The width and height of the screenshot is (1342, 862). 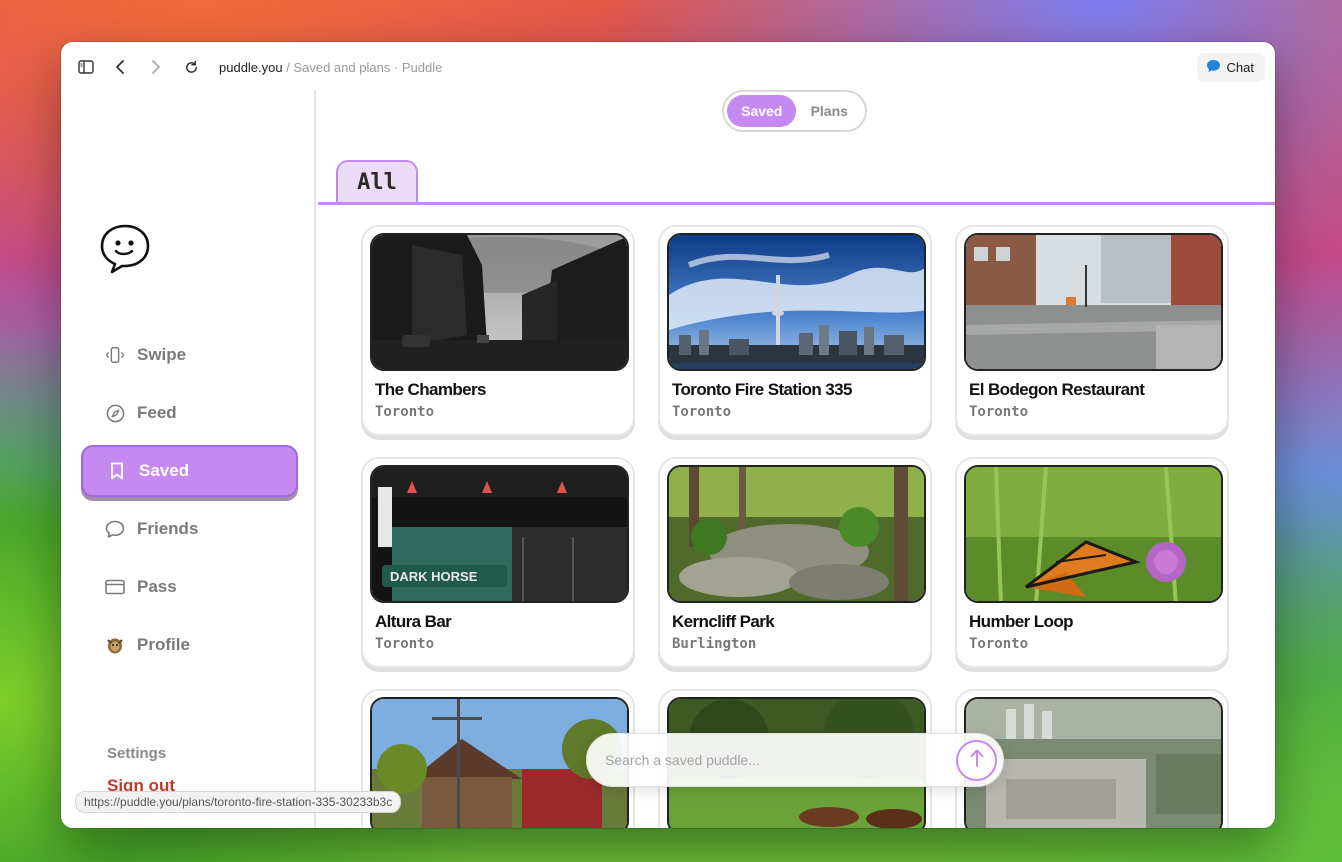 I want to click on saved-plans-toggle: Saved Plans, so click(x=794, y=111).